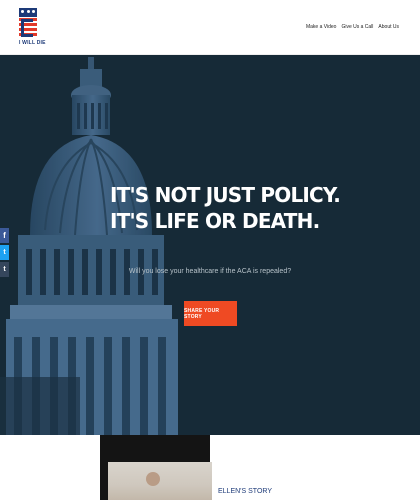 This screenshot has height=500, width=420. I want to click on logo-stars, so click(28, 12).